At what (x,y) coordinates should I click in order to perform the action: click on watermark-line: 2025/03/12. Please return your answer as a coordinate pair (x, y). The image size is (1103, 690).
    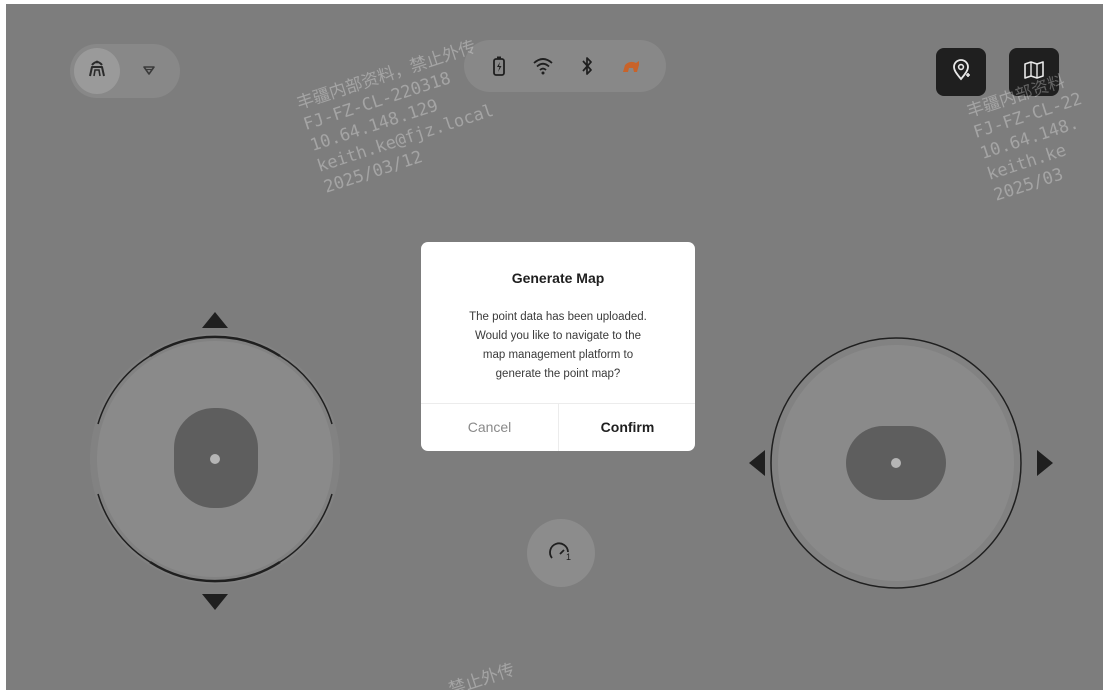
    Looking at the image, I should click on (373, 172).